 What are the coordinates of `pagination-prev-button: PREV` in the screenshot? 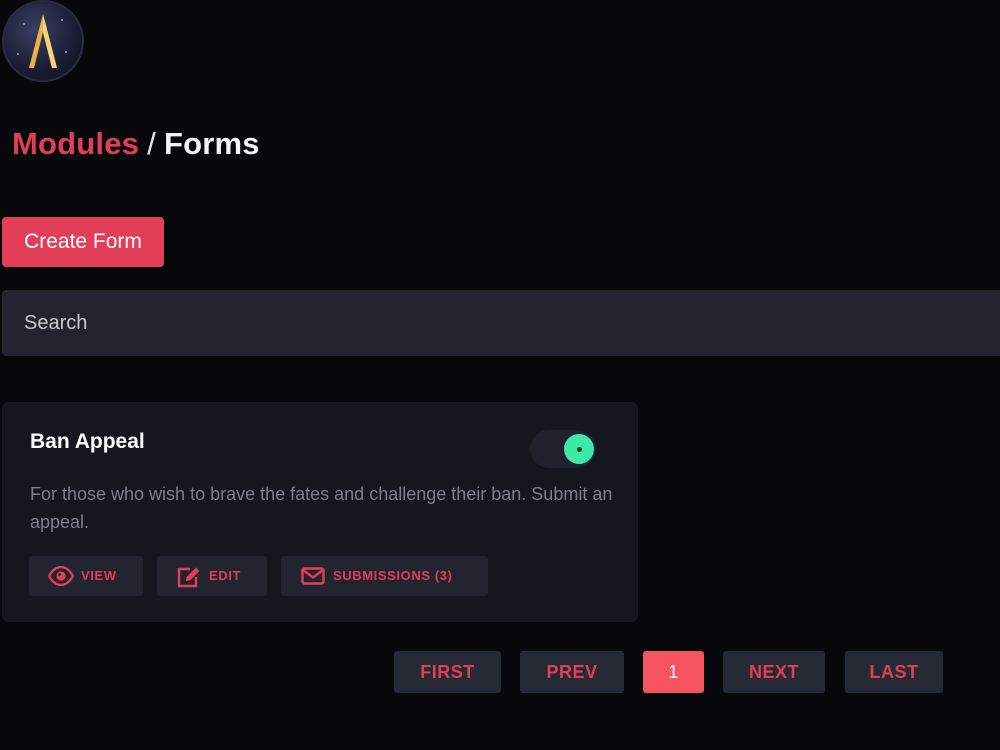 It's located at (572, 672).